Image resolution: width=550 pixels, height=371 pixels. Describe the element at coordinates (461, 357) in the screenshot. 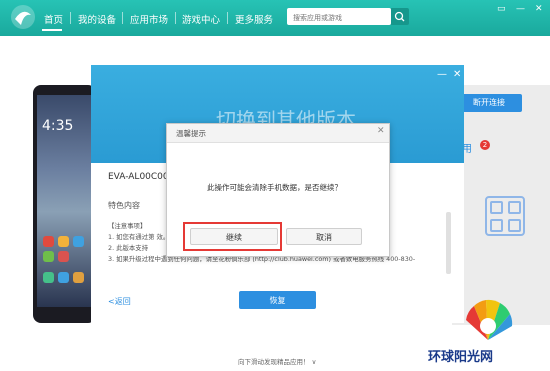

I see `watermark-text: 环球阳光网` at that location.